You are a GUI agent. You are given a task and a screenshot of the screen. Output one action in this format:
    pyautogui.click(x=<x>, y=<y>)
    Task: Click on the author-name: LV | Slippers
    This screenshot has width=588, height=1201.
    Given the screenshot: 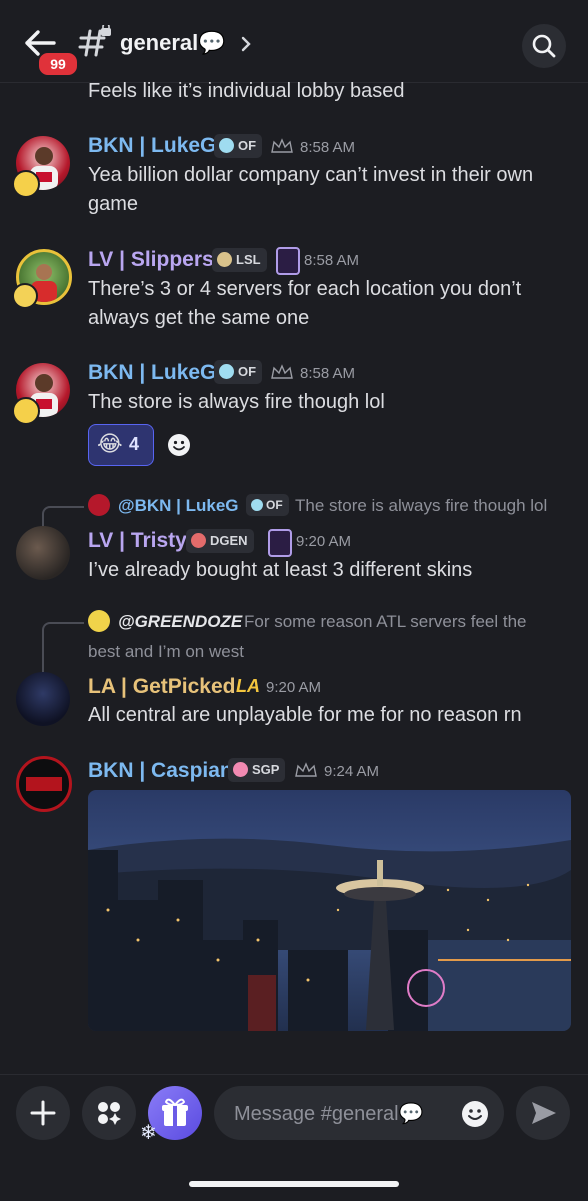 What is the action you would take?
    pyautogui.click(x=151, y=260)
    